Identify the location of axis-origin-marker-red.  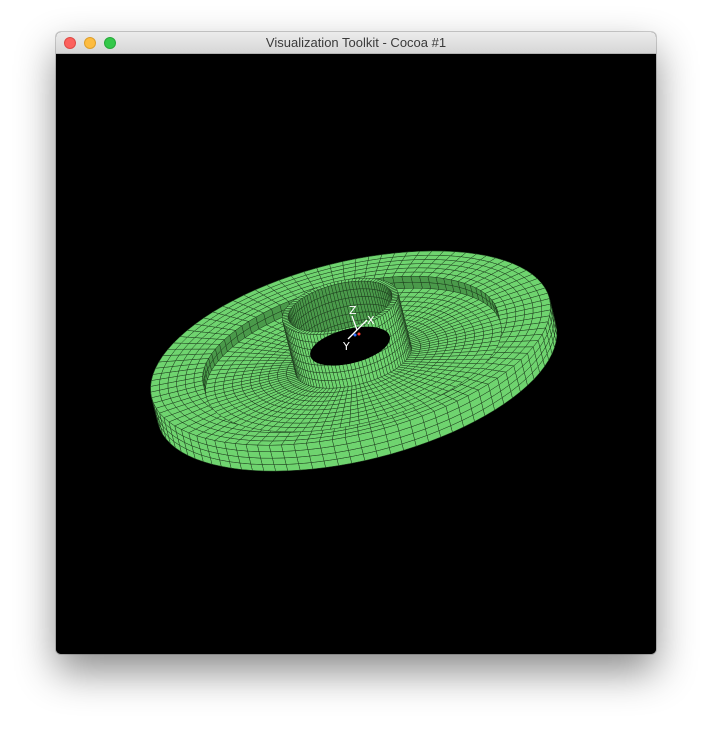
(359, 334).